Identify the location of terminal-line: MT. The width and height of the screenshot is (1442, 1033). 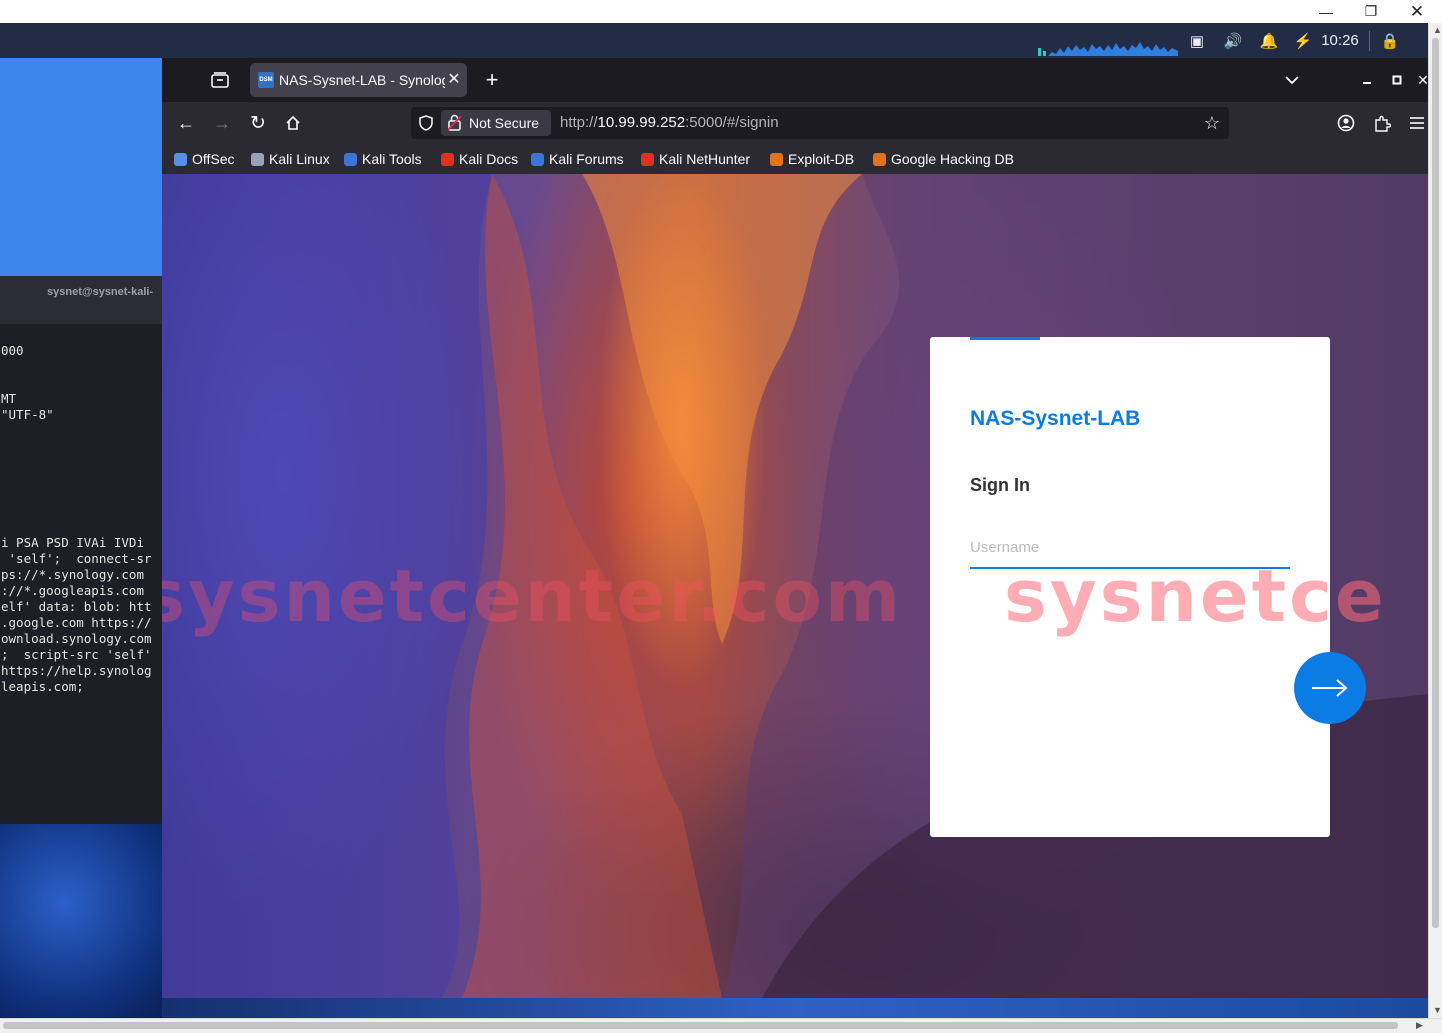
(9, 398).